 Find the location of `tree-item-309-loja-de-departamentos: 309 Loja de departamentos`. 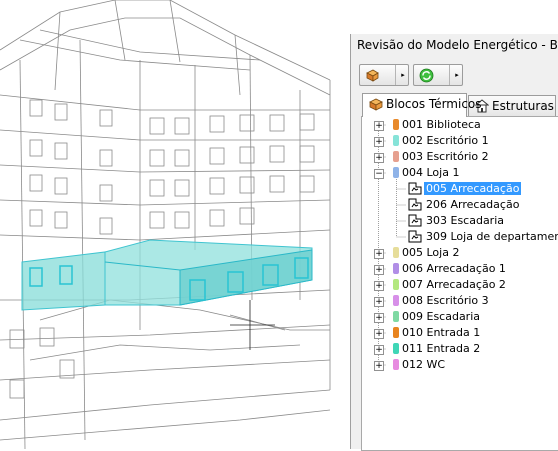

tree-item-309-loja-de-departamentos: 309 Loja de departamentos is located at coordinates (492, 237).